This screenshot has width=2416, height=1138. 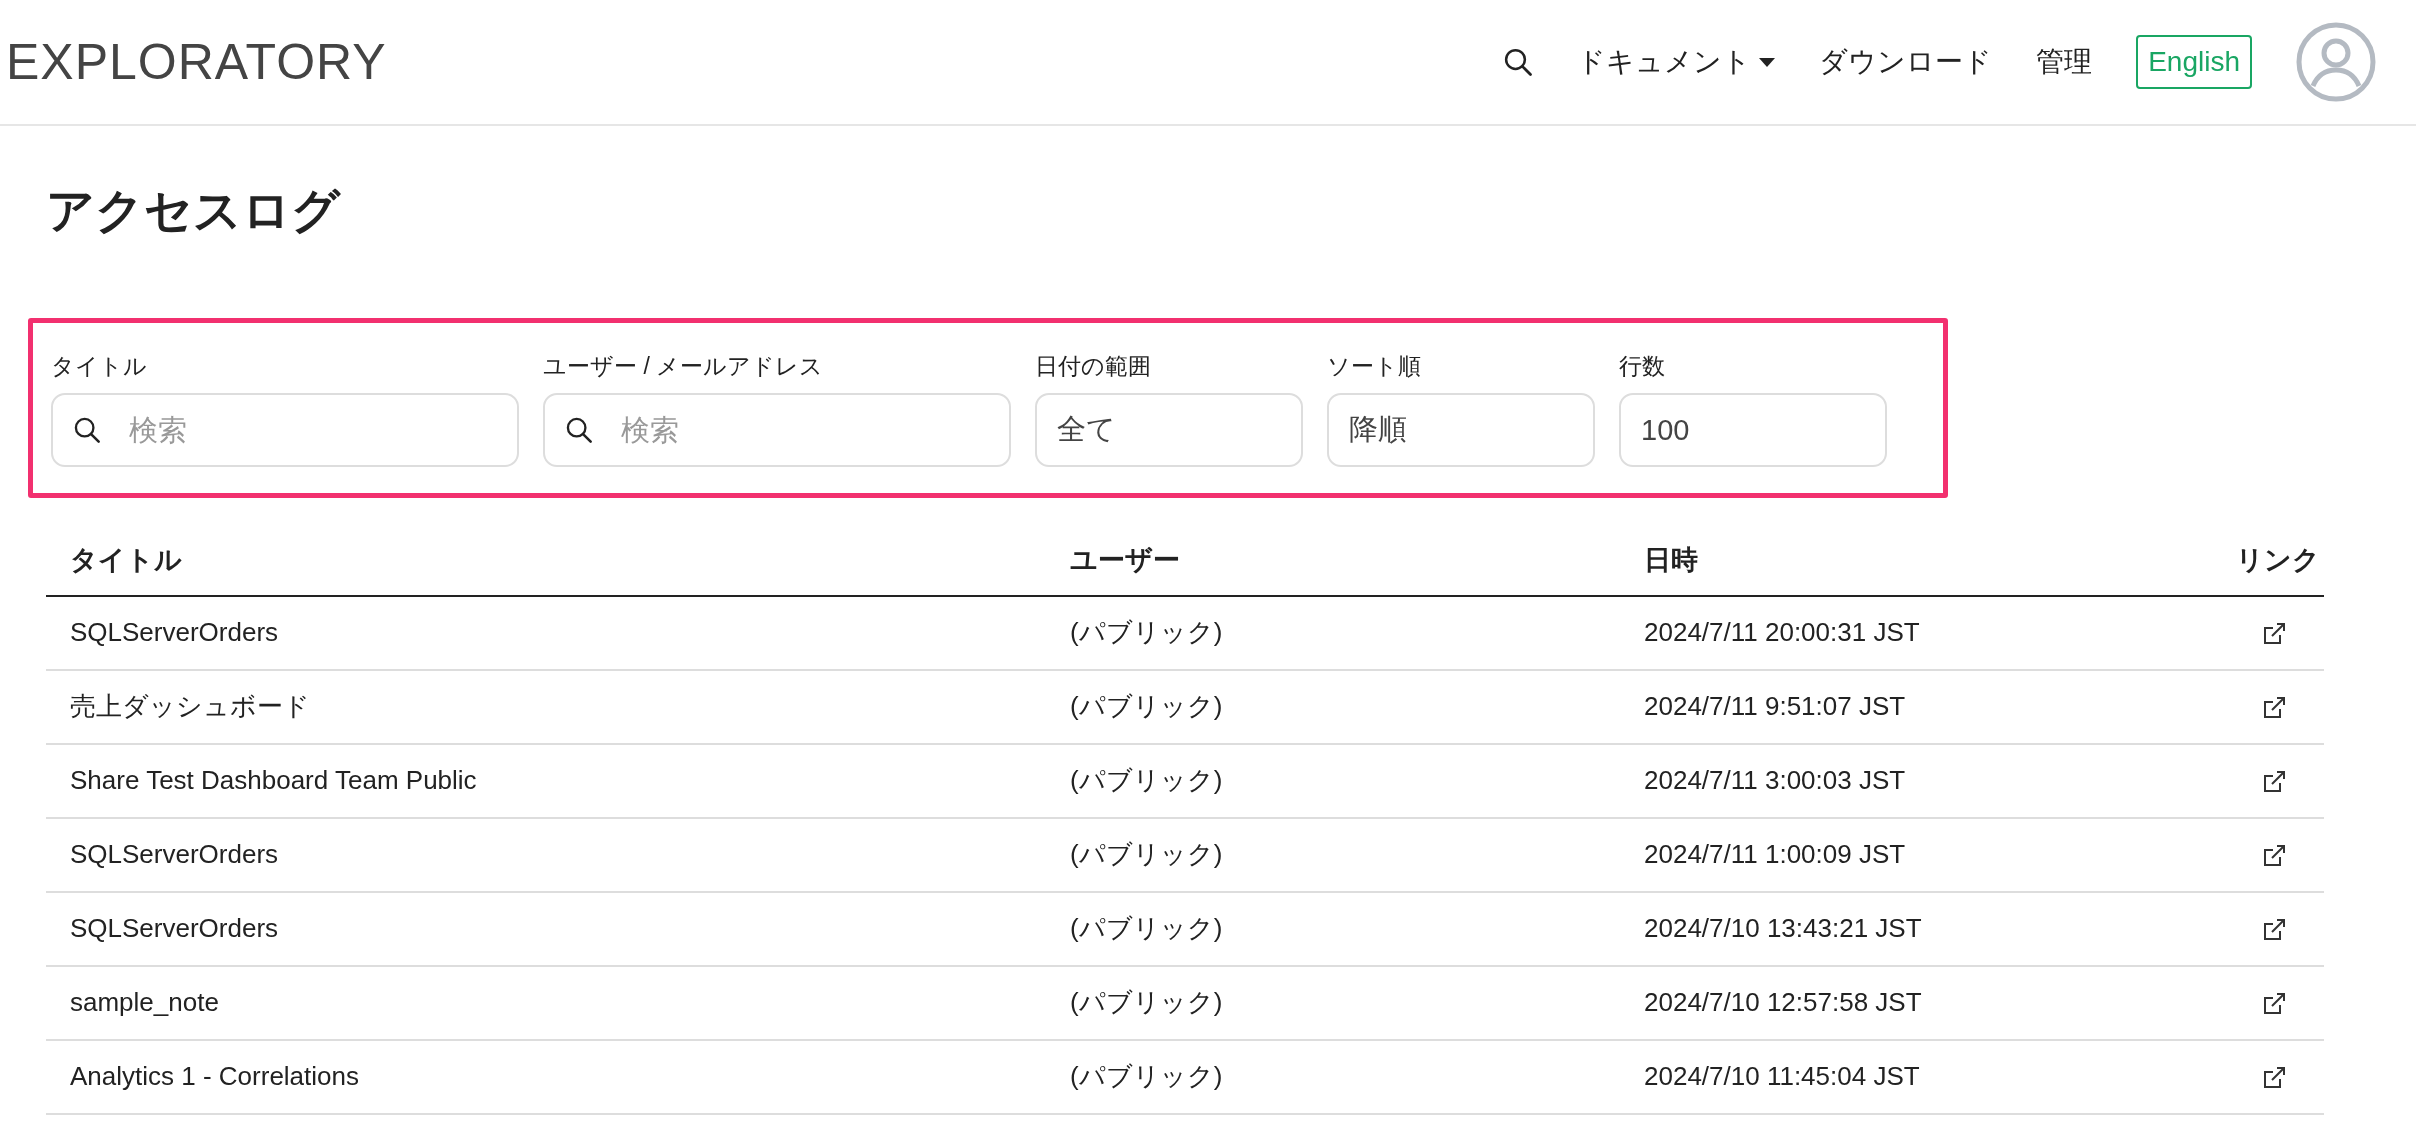 I want to click on logo-text: EXPLORATORY, so click(x=196, y=62).